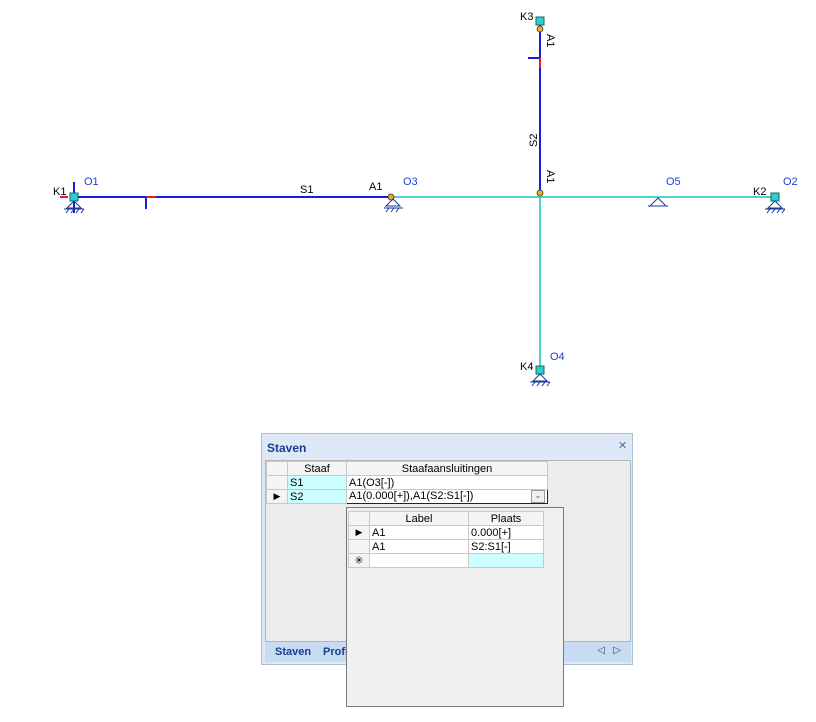 This screenshot has height=722, width=816. What do you see at coordinates (419, 560) in the screenshot?
I see `cell-label-new` at bounding box center [419, 560].